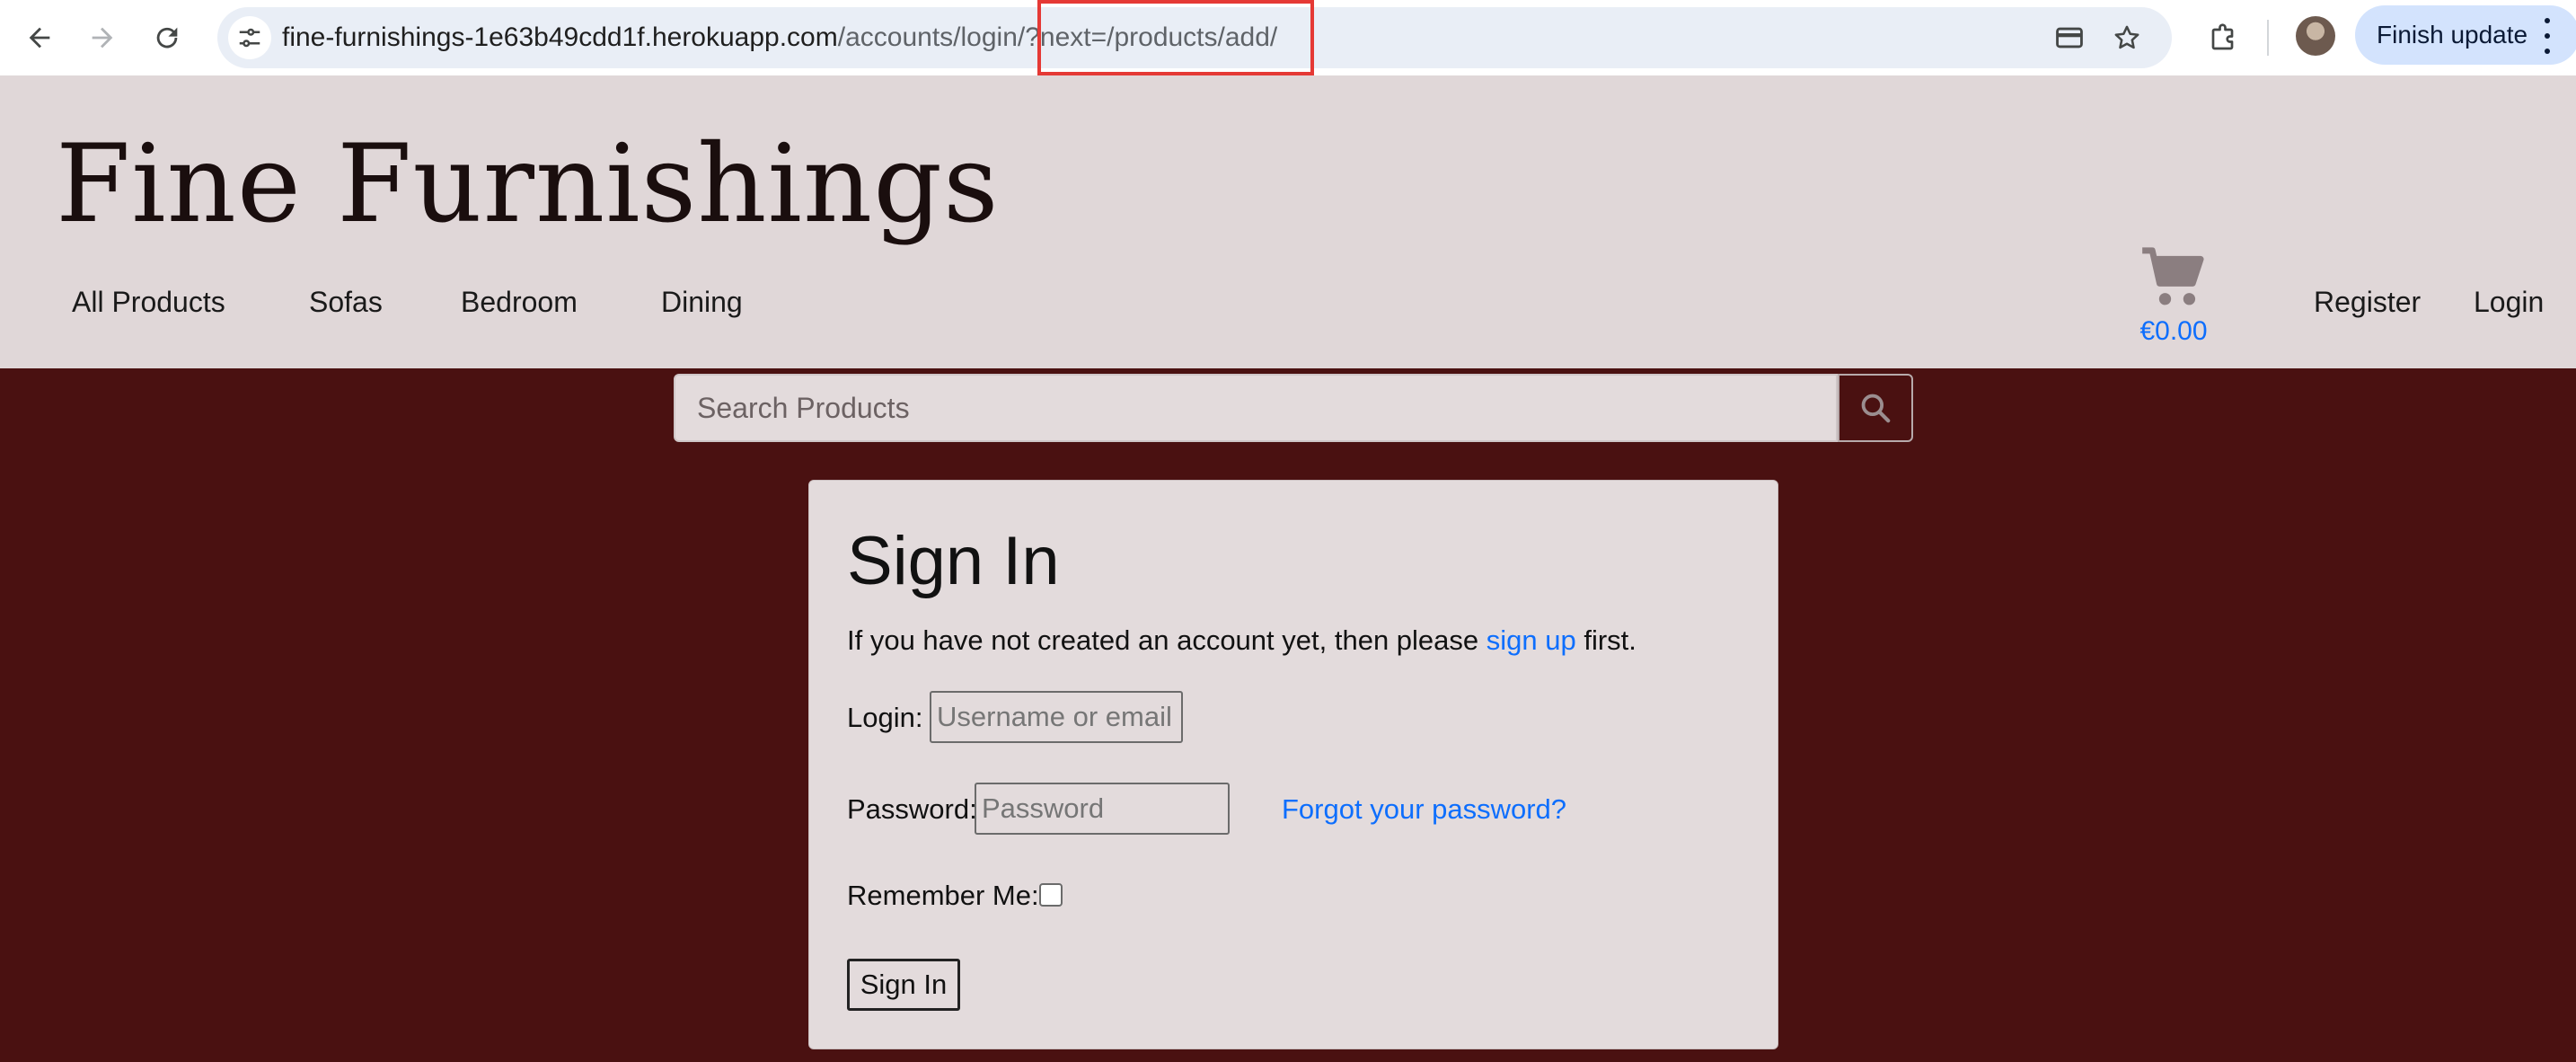 The height and width of the screenshot is (1062, 2576). What do you see at coordinates (2315, 36) in the screenshot?
I see `profile-avatar` at bounding box center [2315, 36].